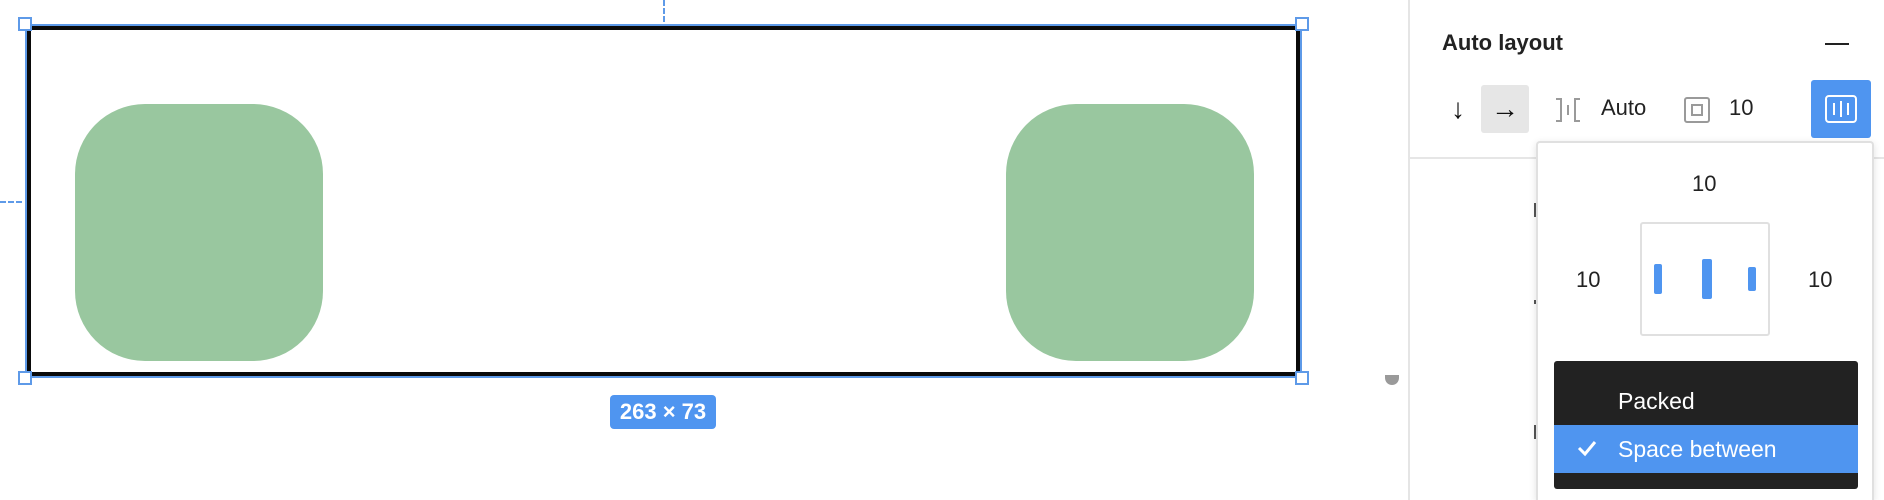 This screenshot has width=1884, height=500. What do you see at coordinates (1502, 42) in the screenshot?
I see `section-title-auto-layout: Auto layout` at bounding box center [1502, 42].